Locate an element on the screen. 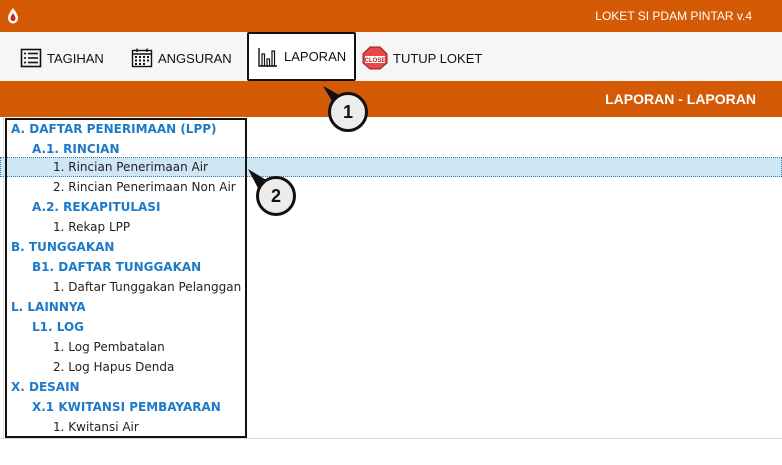  tree-item-a: A. DAFTAR PENERIMAAN (LPP) is located at coordinates (391, 129).